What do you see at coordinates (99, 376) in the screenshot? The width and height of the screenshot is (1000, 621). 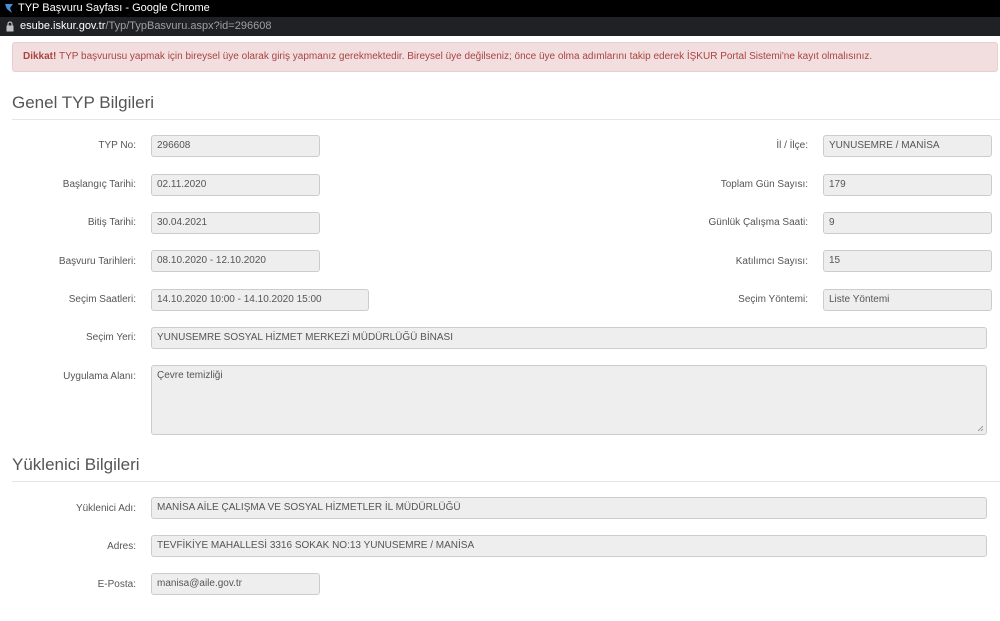 I see `uygulama-alani-label: Uygulama Alanı:` at bounding box center [99, 376].